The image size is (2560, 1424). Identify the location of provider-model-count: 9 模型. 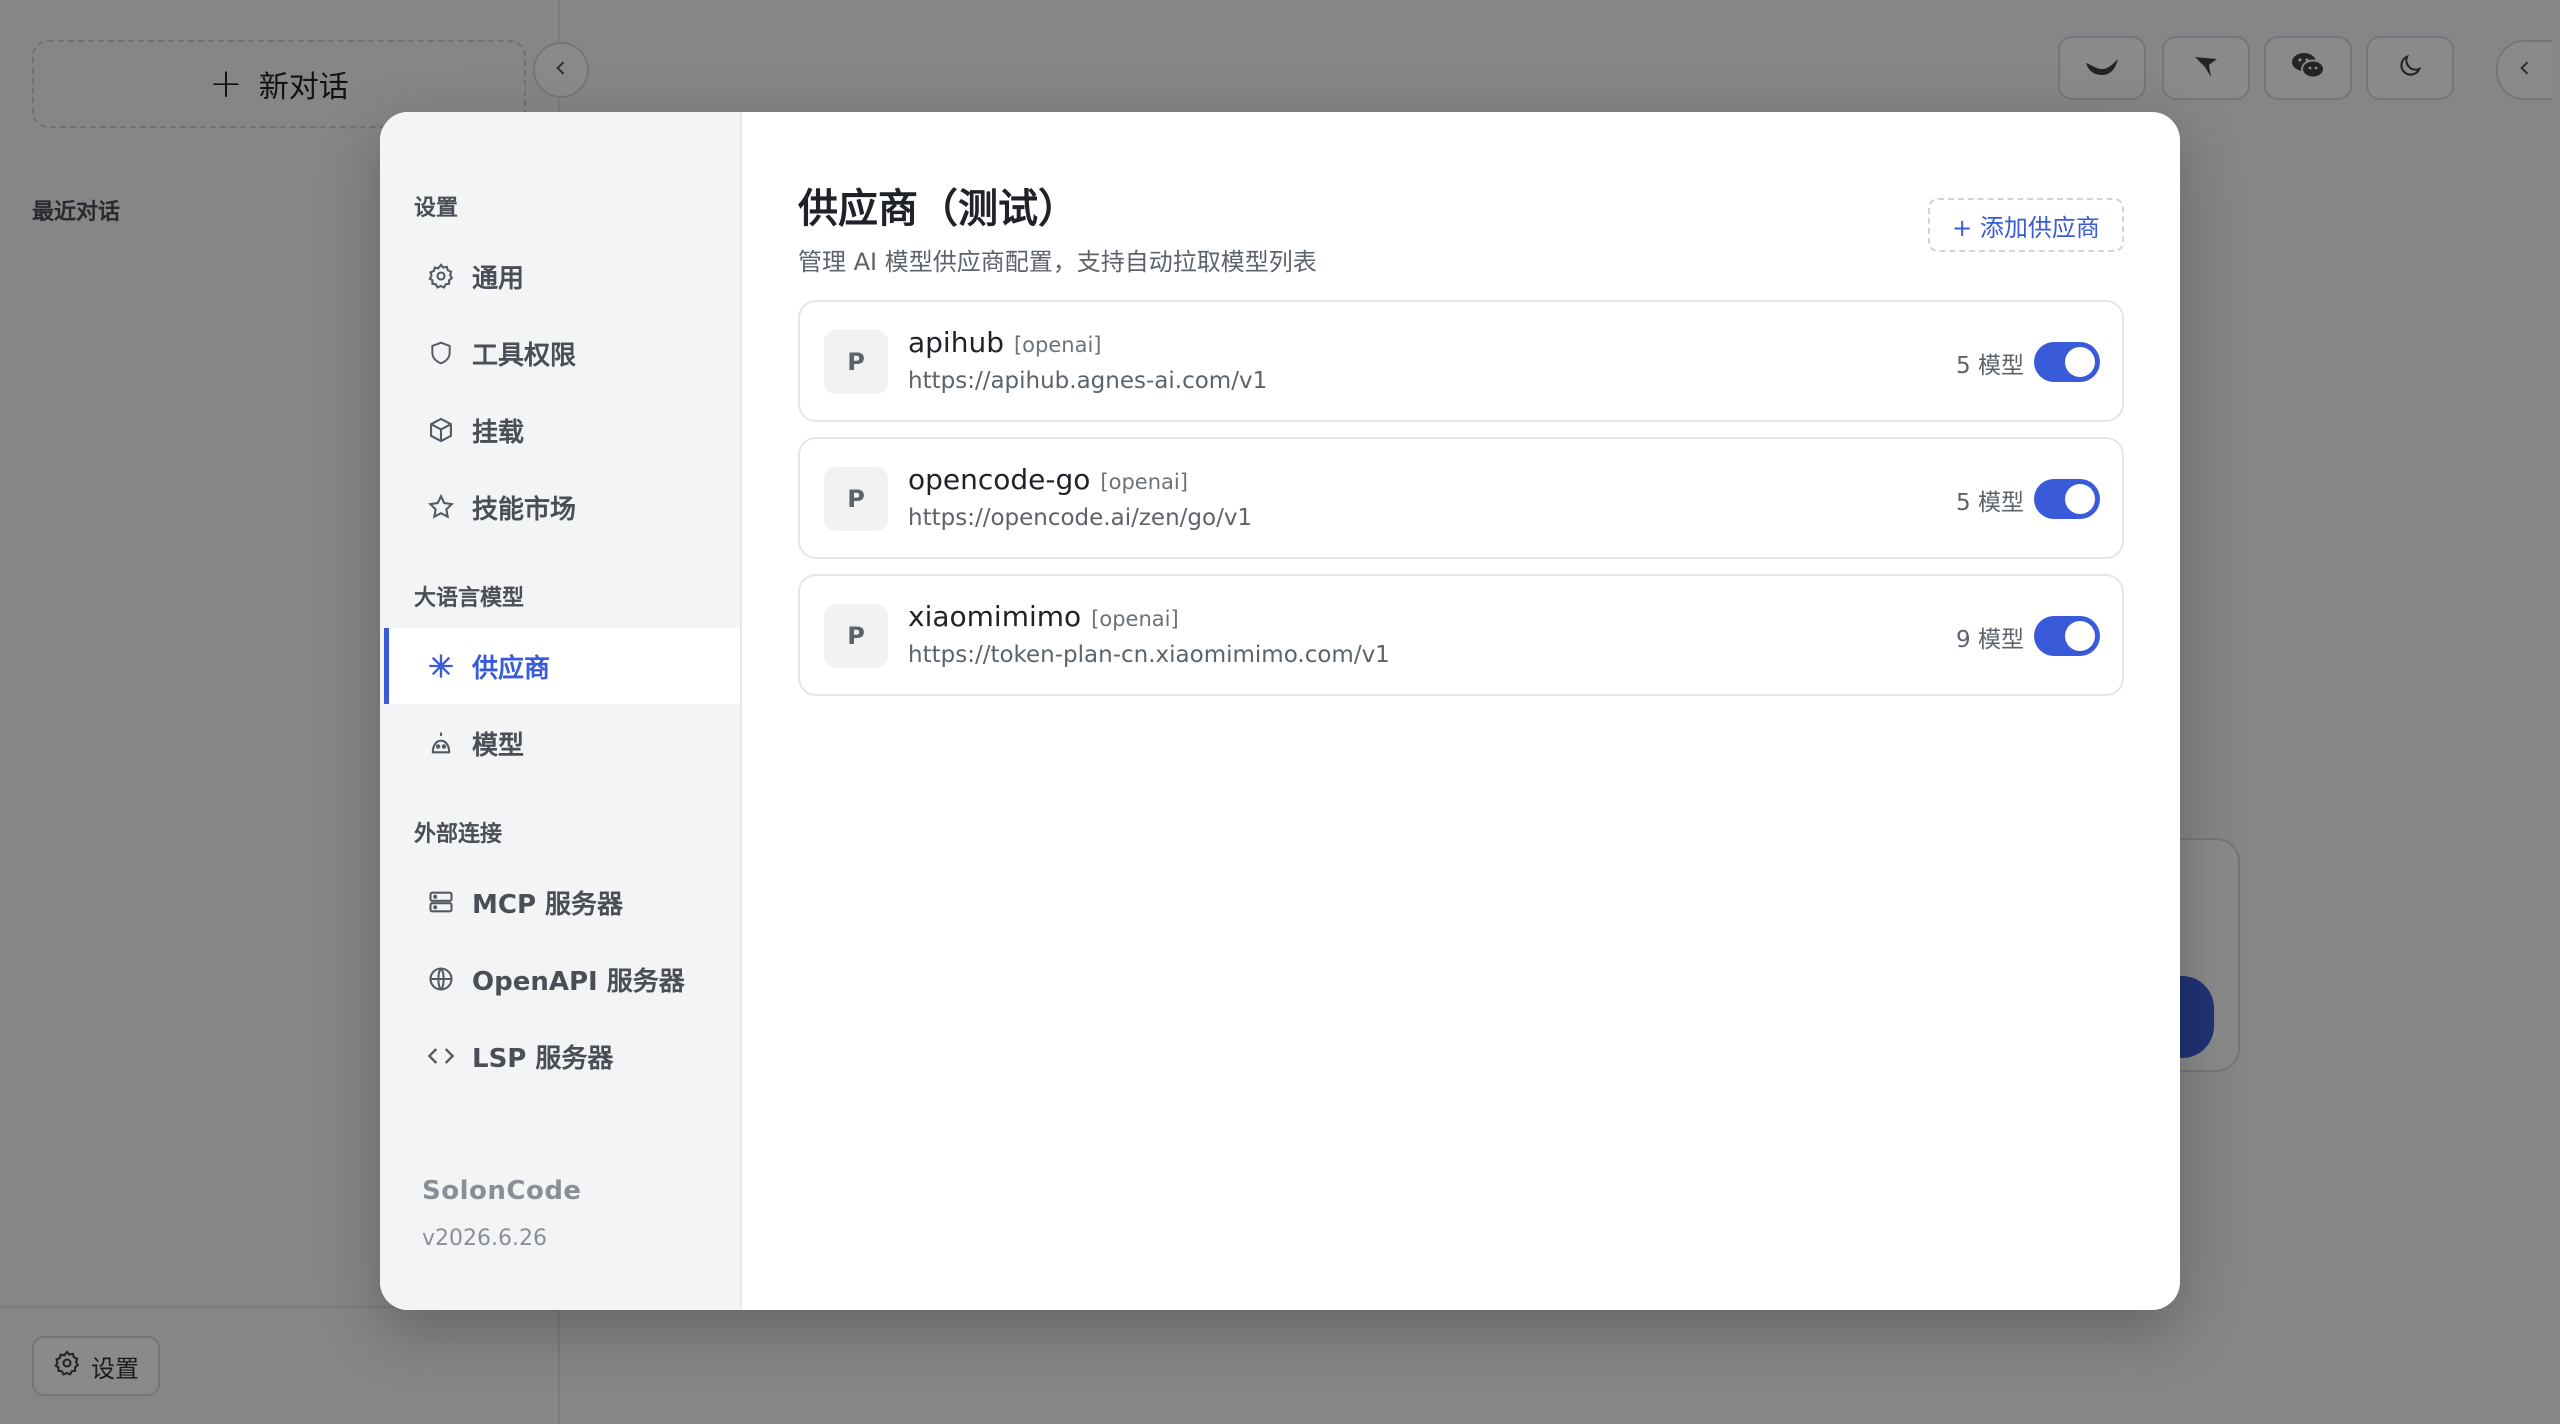
(1990, 640).